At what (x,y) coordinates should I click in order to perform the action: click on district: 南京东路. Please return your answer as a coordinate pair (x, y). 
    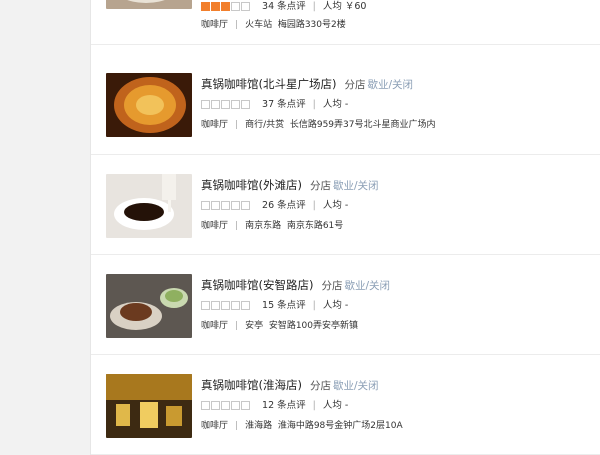
    Looking at the image, I should click on (263, 226).